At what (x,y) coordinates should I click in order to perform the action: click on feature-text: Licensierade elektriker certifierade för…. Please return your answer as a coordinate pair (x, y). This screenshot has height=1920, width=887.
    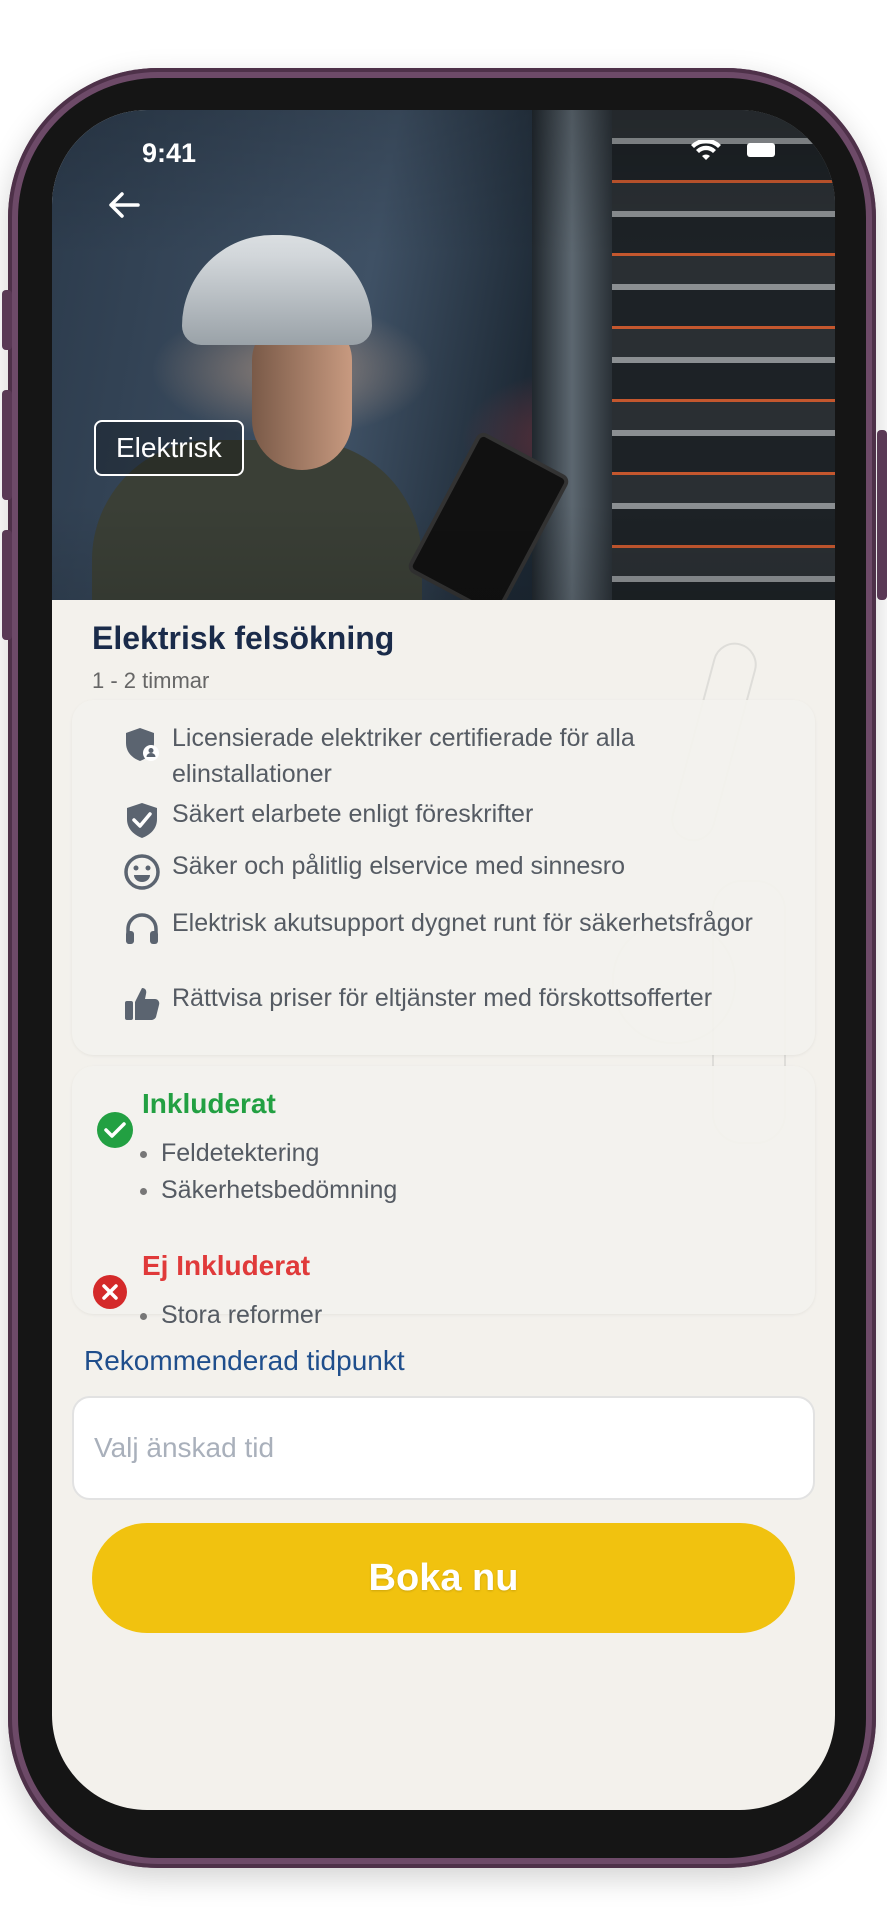
    Looking at the image, I should click on (403, 756).